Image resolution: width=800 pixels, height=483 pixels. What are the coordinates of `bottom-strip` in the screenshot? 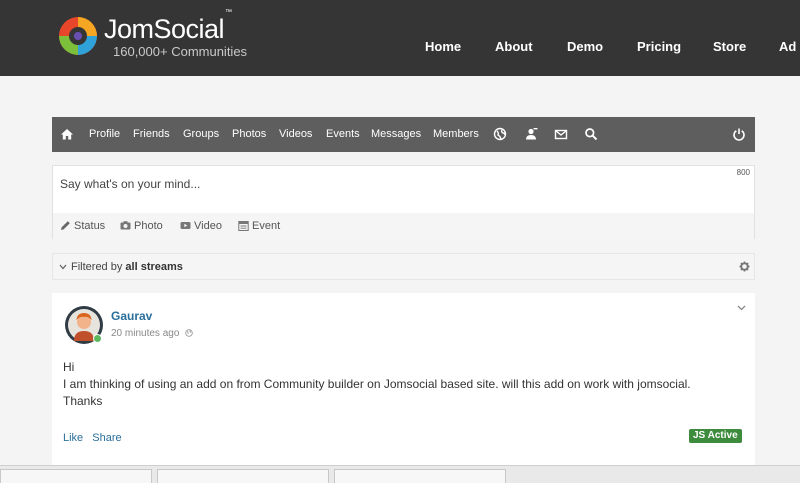 It's located at (400, 474).